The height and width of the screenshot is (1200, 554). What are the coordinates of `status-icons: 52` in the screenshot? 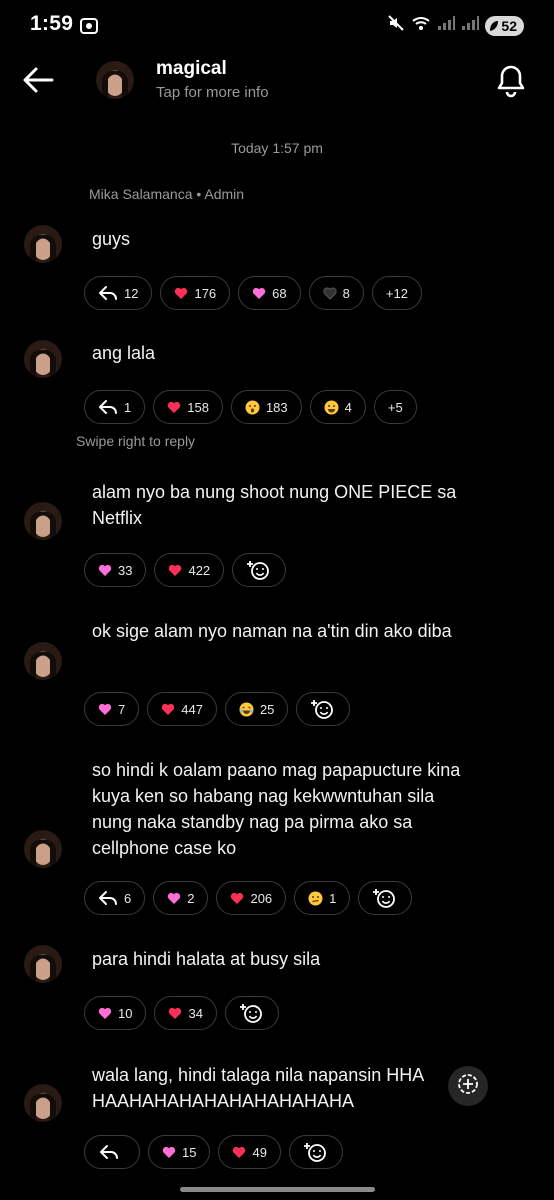 It's located at (455, 25).